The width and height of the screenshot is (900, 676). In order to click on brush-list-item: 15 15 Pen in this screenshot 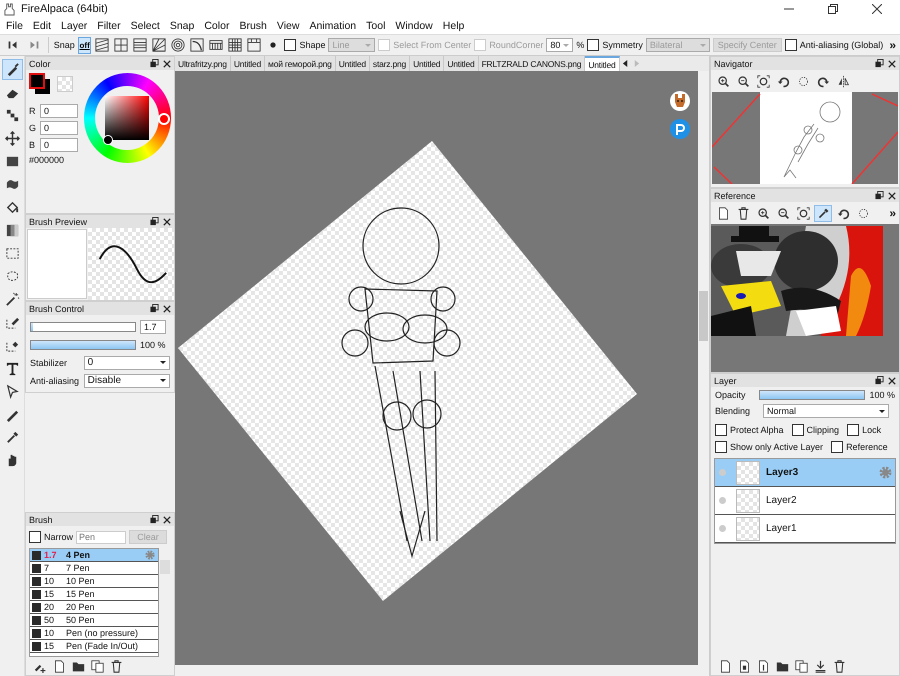, I will do `click(94, 594)`.